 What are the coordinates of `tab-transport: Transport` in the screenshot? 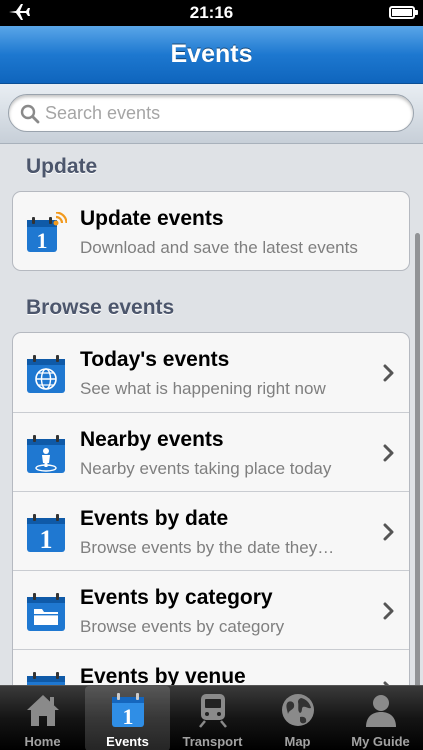 It's located at (212, 718).